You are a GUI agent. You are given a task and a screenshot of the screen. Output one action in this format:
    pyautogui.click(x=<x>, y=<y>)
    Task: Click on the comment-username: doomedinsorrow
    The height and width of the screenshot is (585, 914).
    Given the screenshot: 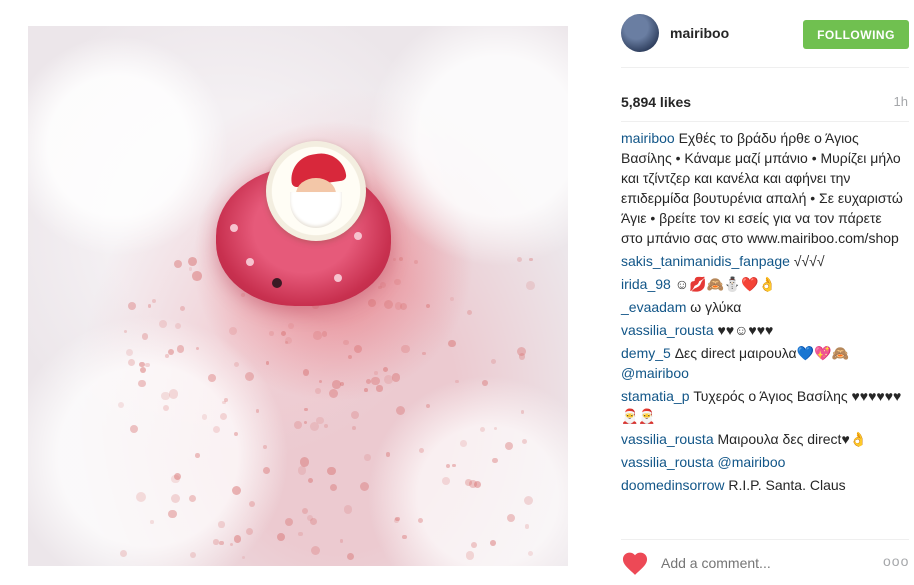 What is the action you would take?
    pyautogui.click(x=673, y=485)
    